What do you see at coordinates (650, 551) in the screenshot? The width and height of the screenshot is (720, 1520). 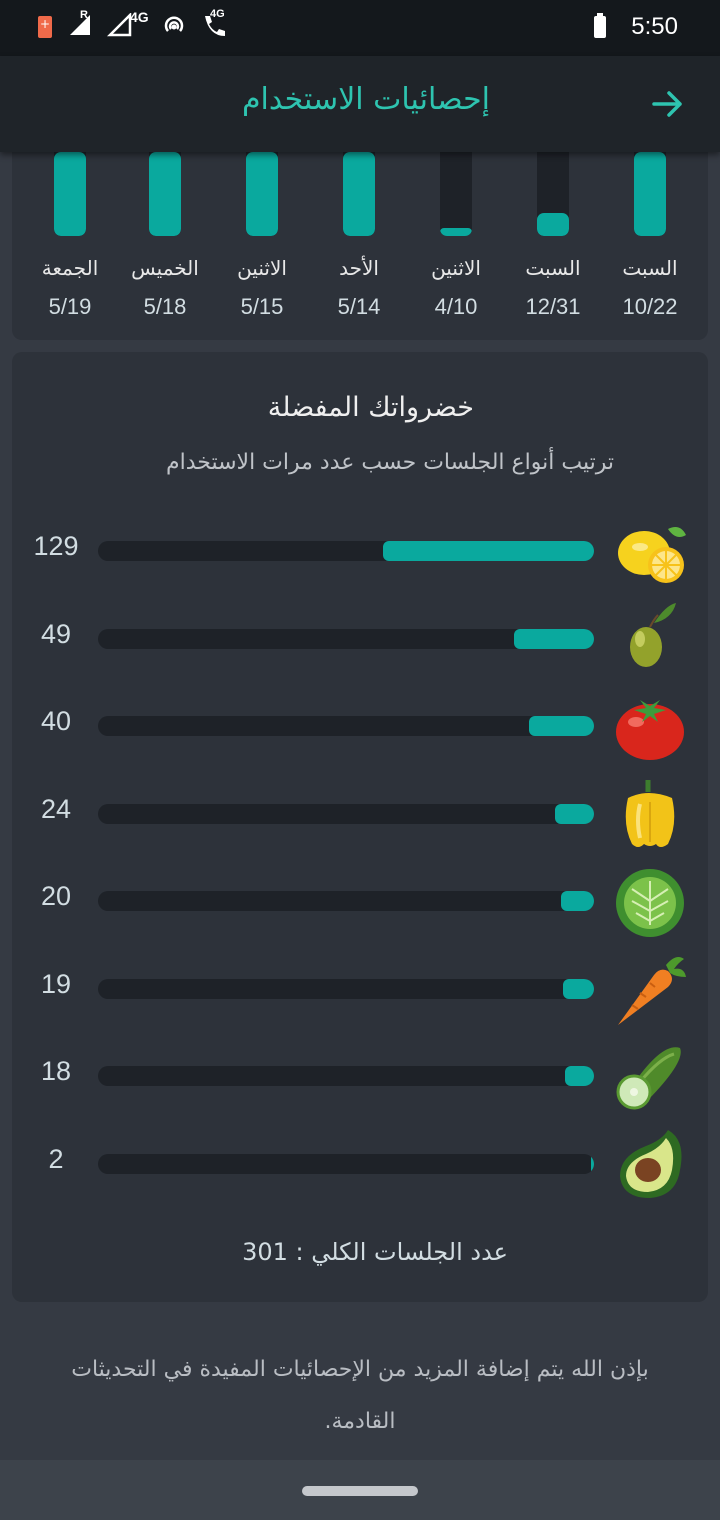 I see `lemon-icon` at bounding box center [650, 551].